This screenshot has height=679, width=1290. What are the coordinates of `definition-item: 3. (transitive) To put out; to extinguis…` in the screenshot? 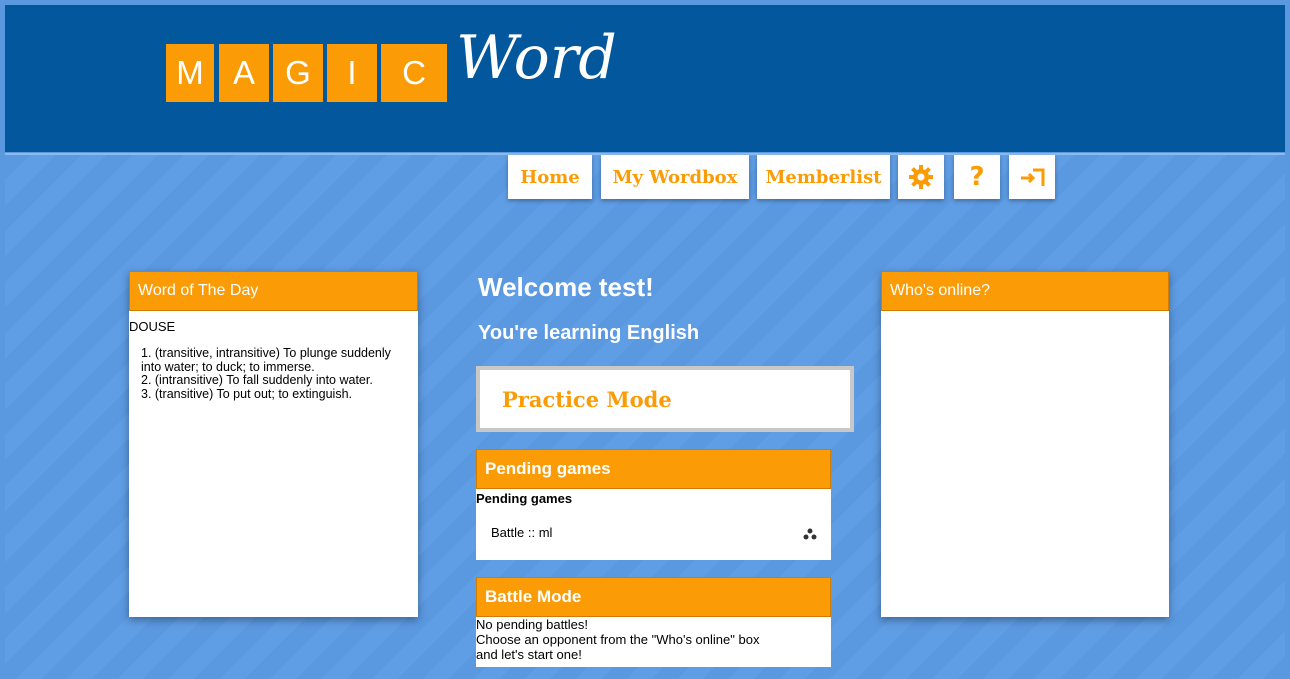 It's located at (246, 393).